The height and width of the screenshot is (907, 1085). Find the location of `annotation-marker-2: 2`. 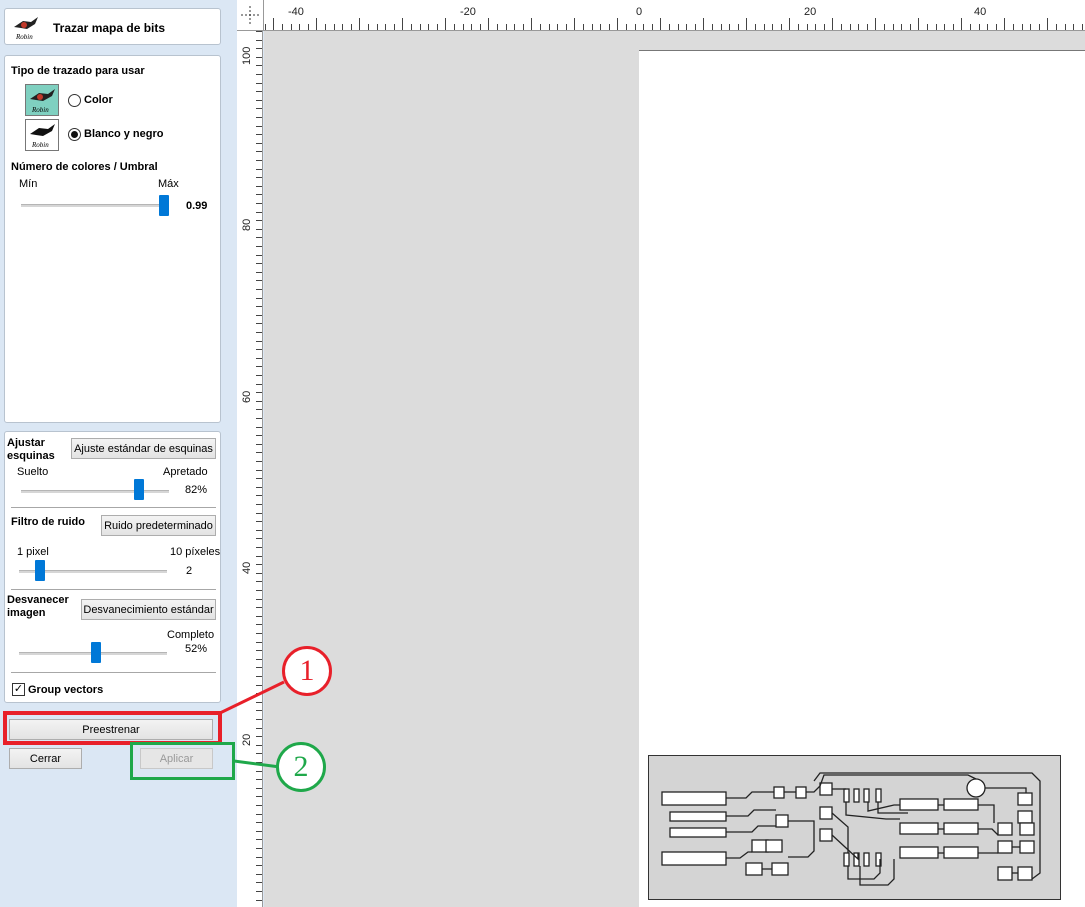

annotation-marker-2: 2 is located at coordinates (301, 767).